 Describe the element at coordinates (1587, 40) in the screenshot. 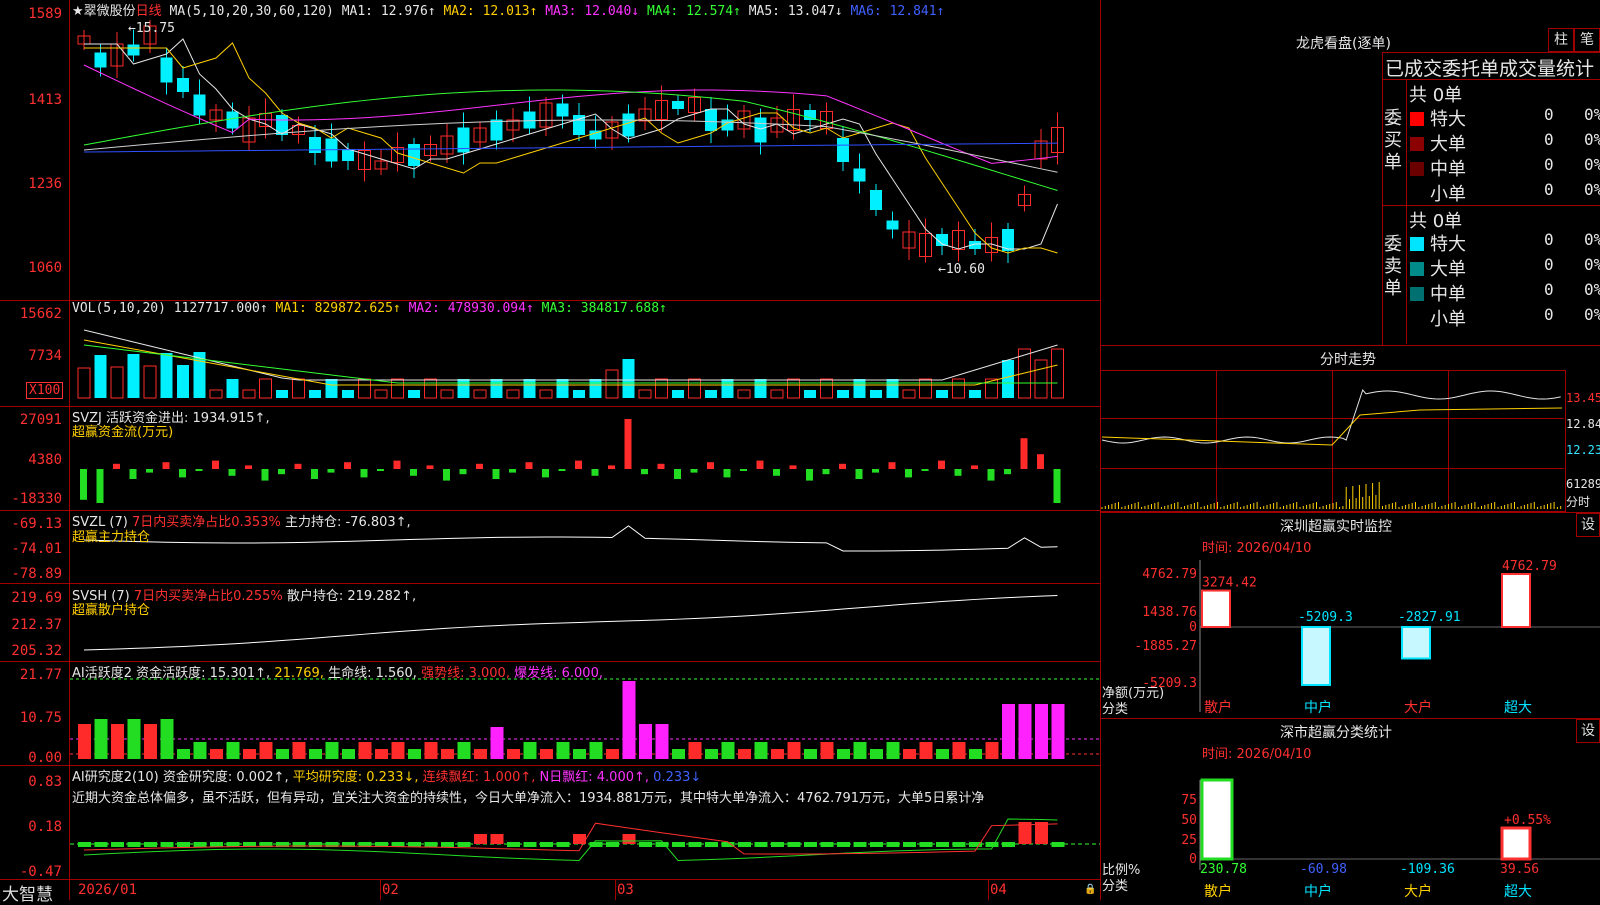

I see `tick-mode-button: 笔` at that location.